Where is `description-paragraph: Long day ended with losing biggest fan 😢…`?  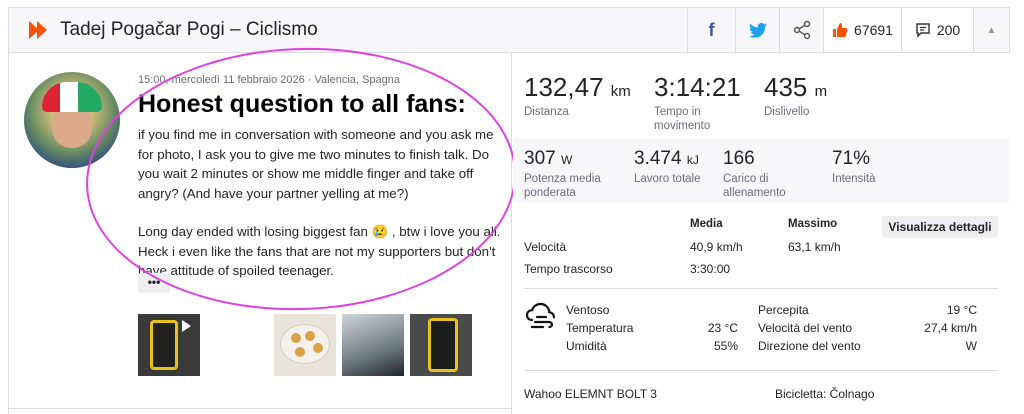
description-paragraph: Long day ended with losing biggest fan 😢… is located at coordinates (319, 251).